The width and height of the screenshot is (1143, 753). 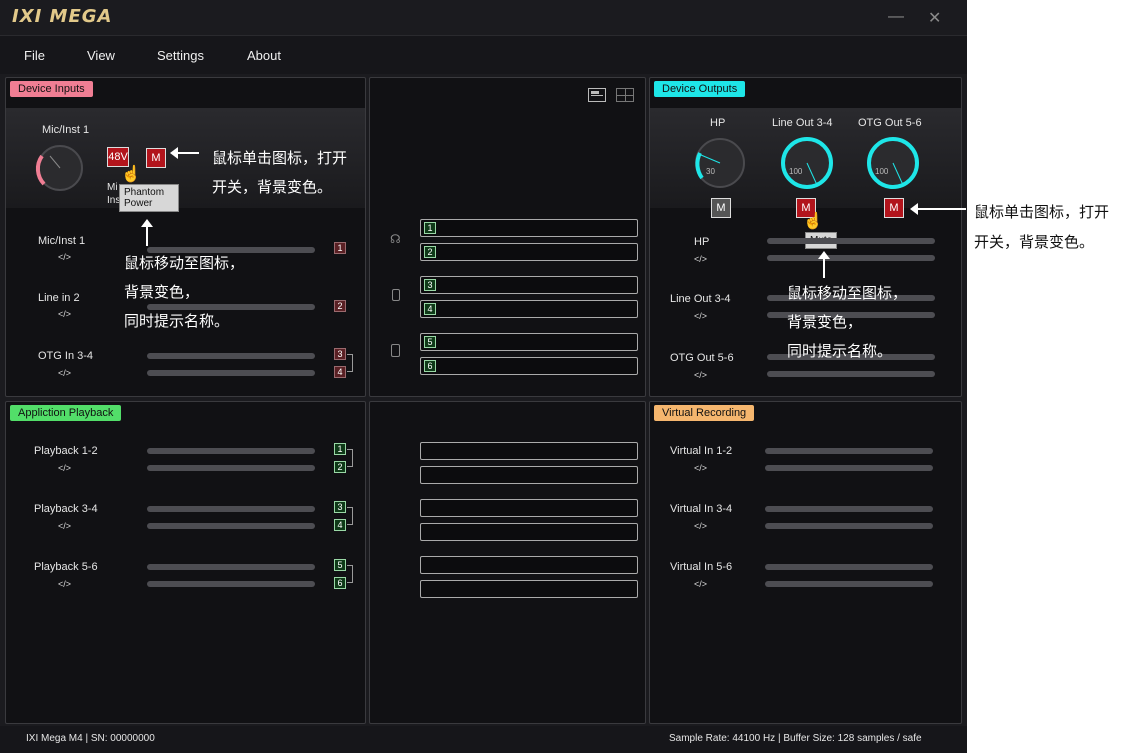 What do you see at coordinates (1042, 212) in the screenshot?
I see `right-click-annotation-line-1: 鼠标单击图标，打开` at bounding box center [1042, 212].